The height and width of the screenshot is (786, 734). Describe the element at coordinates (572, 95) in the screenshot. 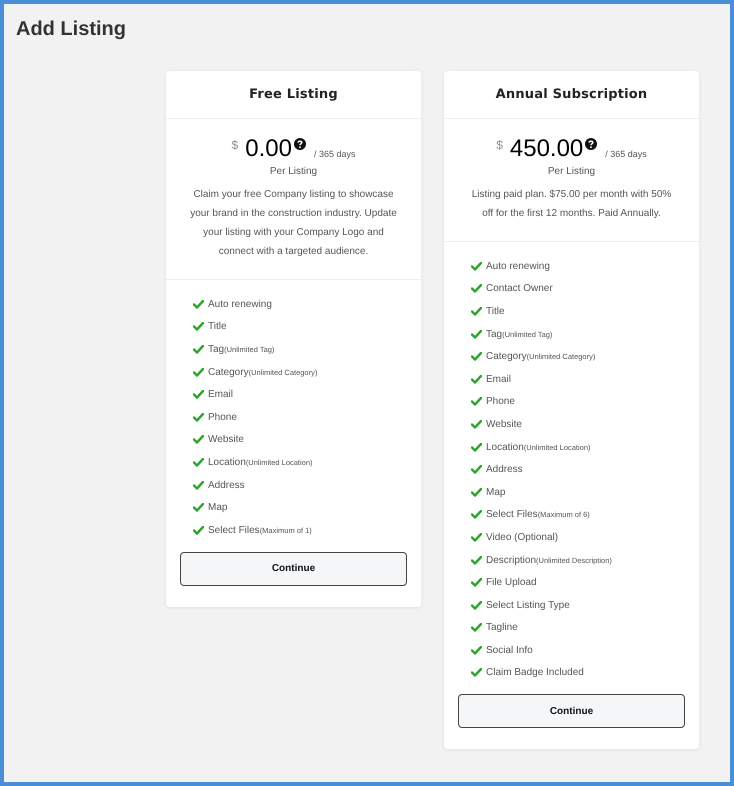

I see `plan-title: Annual Subscription` at that location.